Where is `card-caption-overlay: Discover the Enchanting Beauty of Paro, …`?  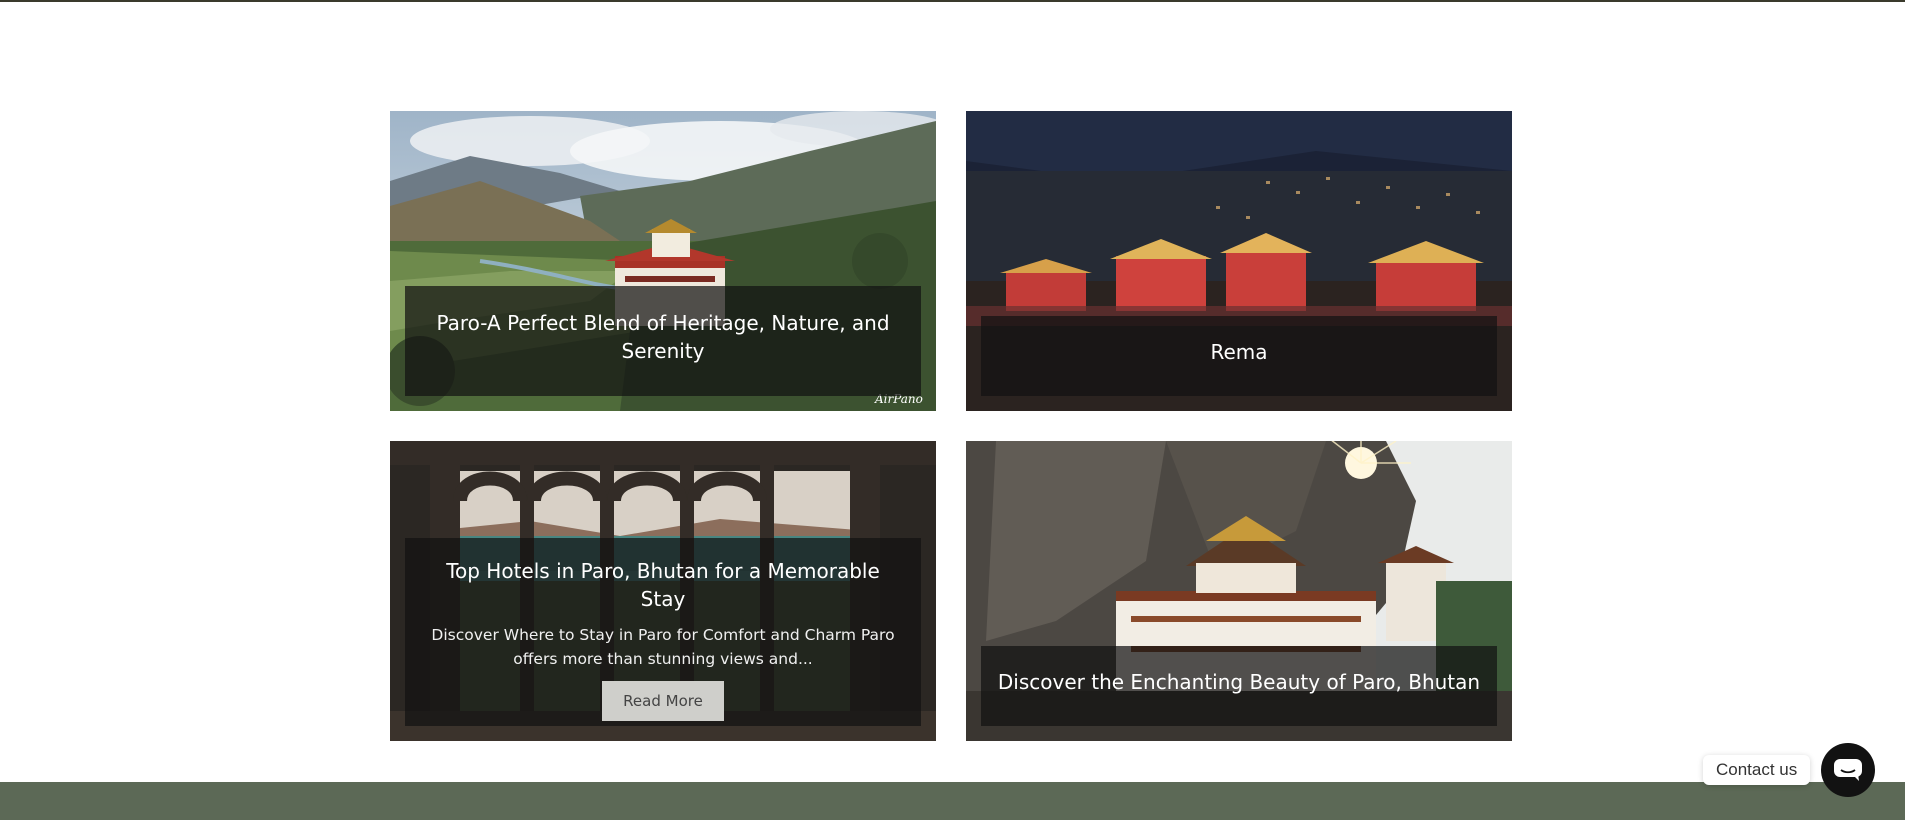 card-caption-overlay: Discover the Enchanting Beauty of Paro, … is located at coordinates (1239, 686).